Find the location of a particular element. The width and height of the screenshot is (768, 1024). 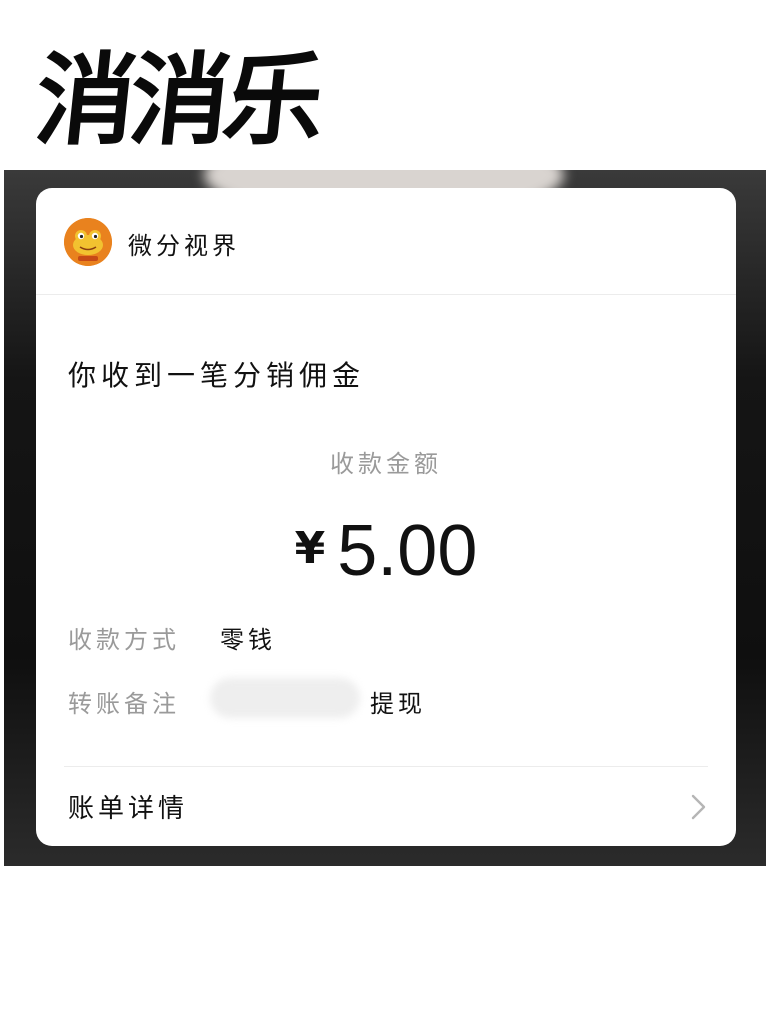

currency-symbol: ¥ is located at coordinates (310, 548).